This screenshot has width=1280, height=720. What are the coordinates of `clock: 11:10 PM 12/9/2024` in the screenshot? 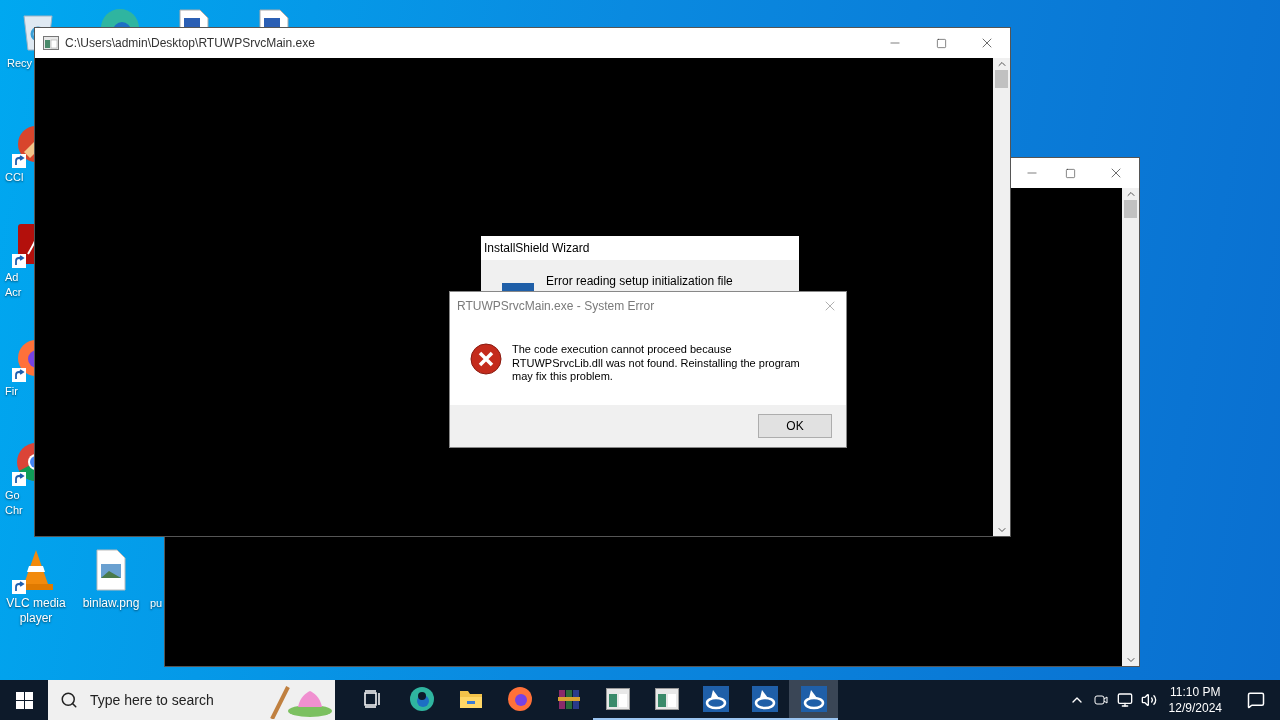 It's located at (1196, 700).